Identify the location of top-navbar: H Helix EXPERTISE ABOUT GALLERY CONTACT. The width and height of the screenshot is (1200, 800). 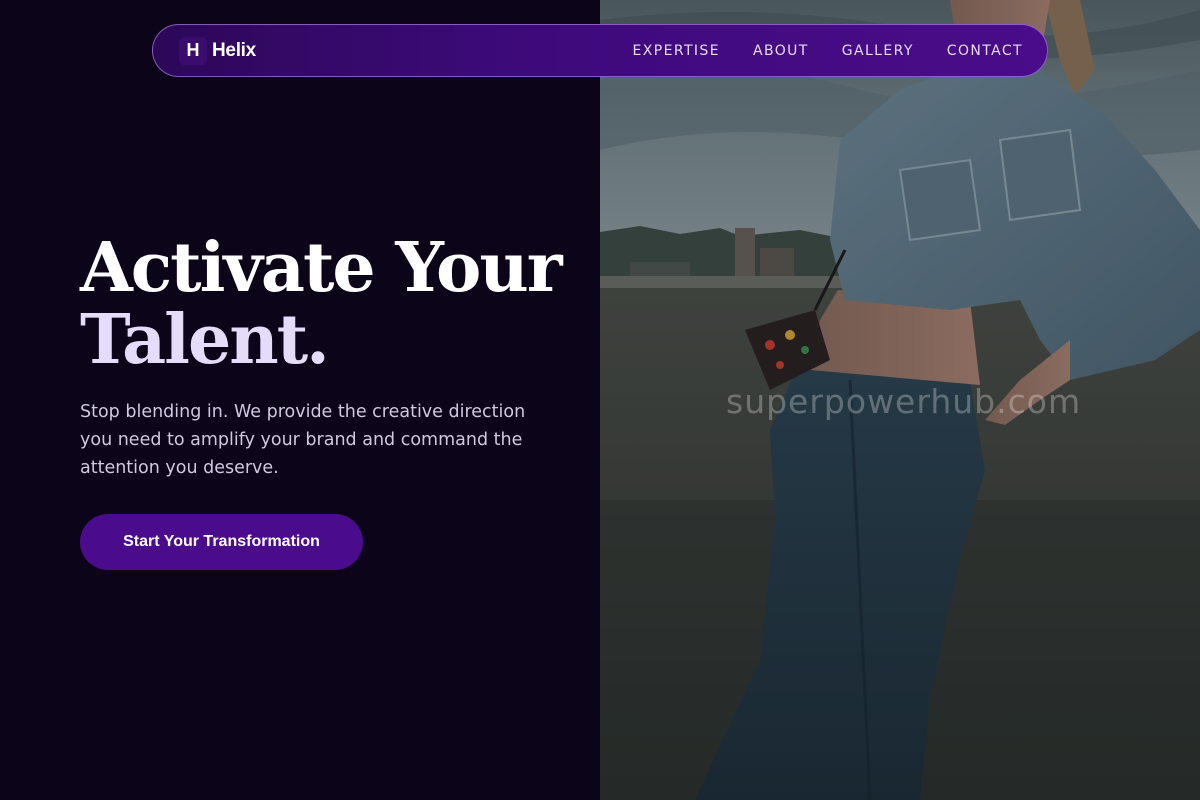
(600, 50).